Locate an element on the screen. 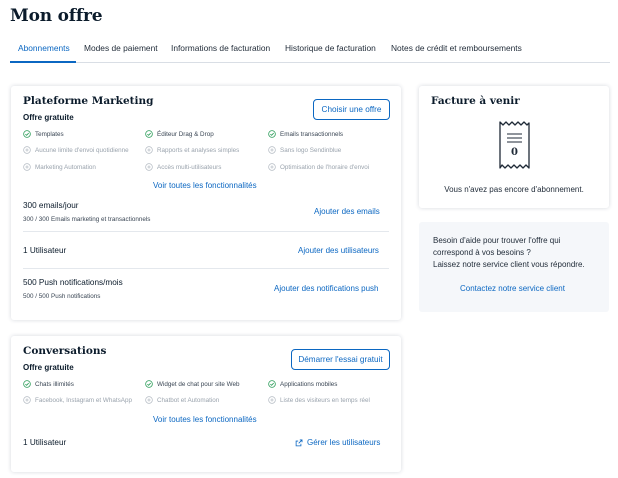  emails-quota-title: 300 emails/jour is located at coordinates (51, 205).